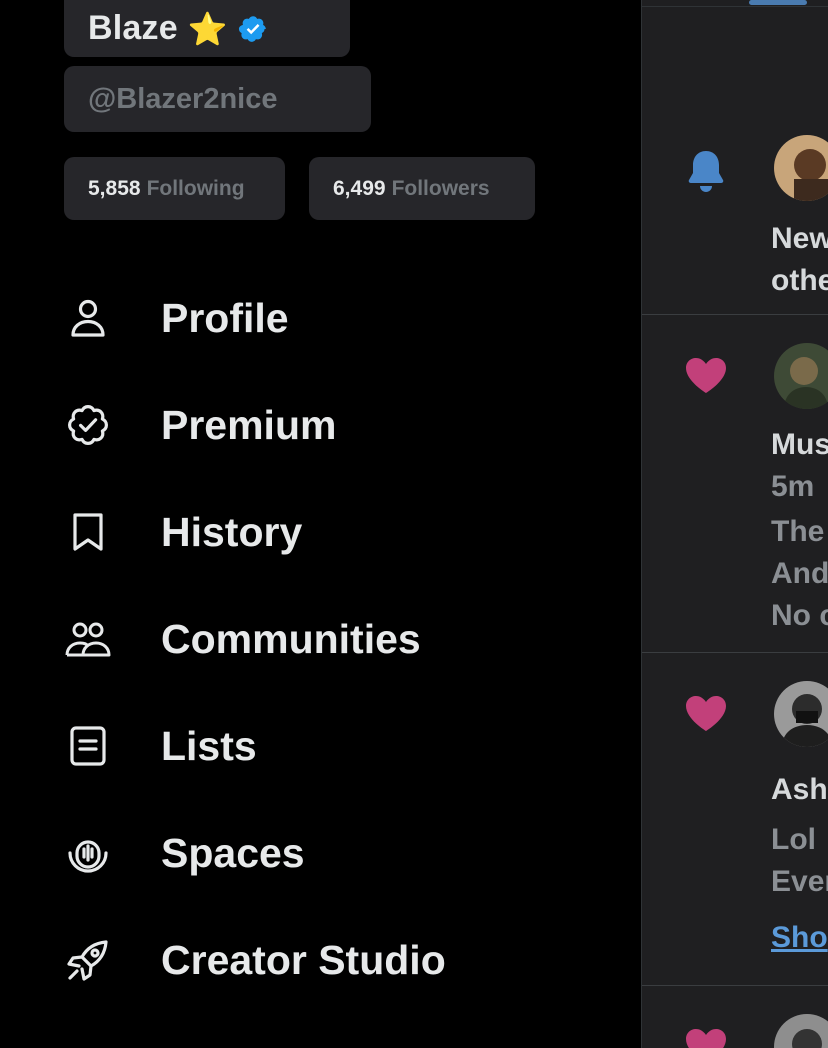  I want to click on menu-item-premium: Premium, so click(320, 425).